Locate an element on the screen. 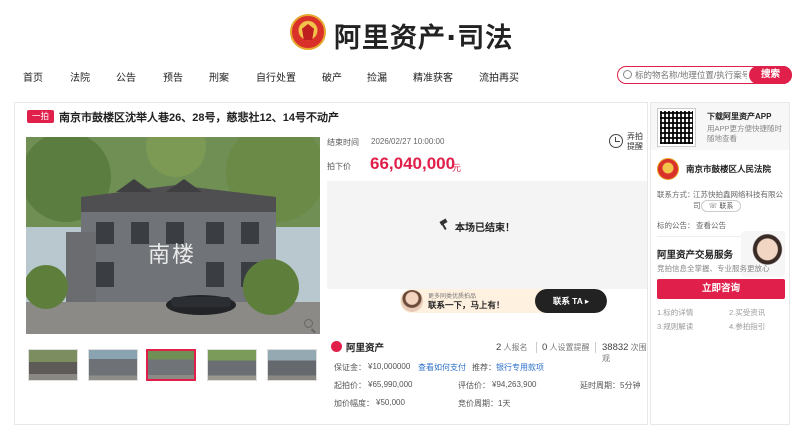 The height and width of the screenshot is (437, 800). remind-button: 弄拍提醒 is located at coordinates (627, 144).